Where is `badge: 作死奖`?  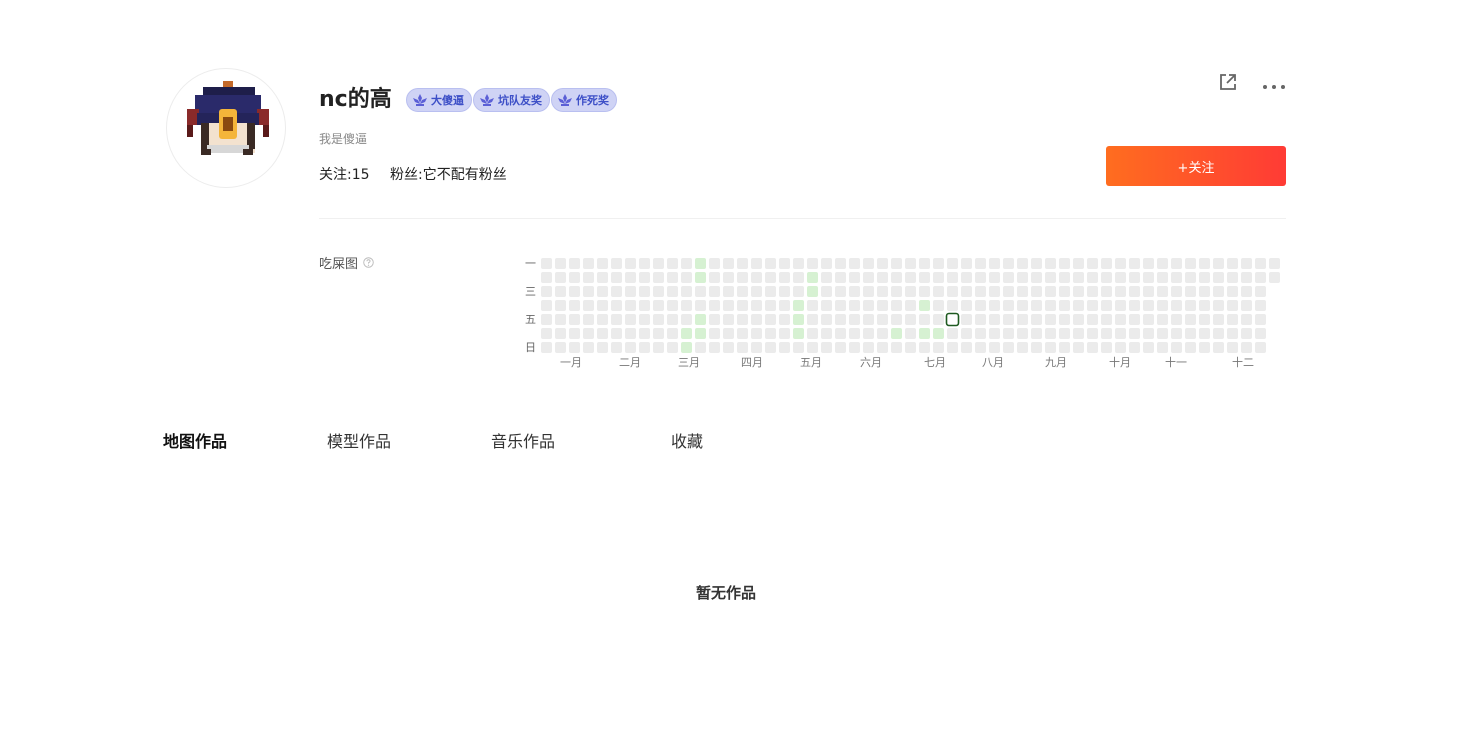 badge: 作死奖 is located at coordinates (584, 100).